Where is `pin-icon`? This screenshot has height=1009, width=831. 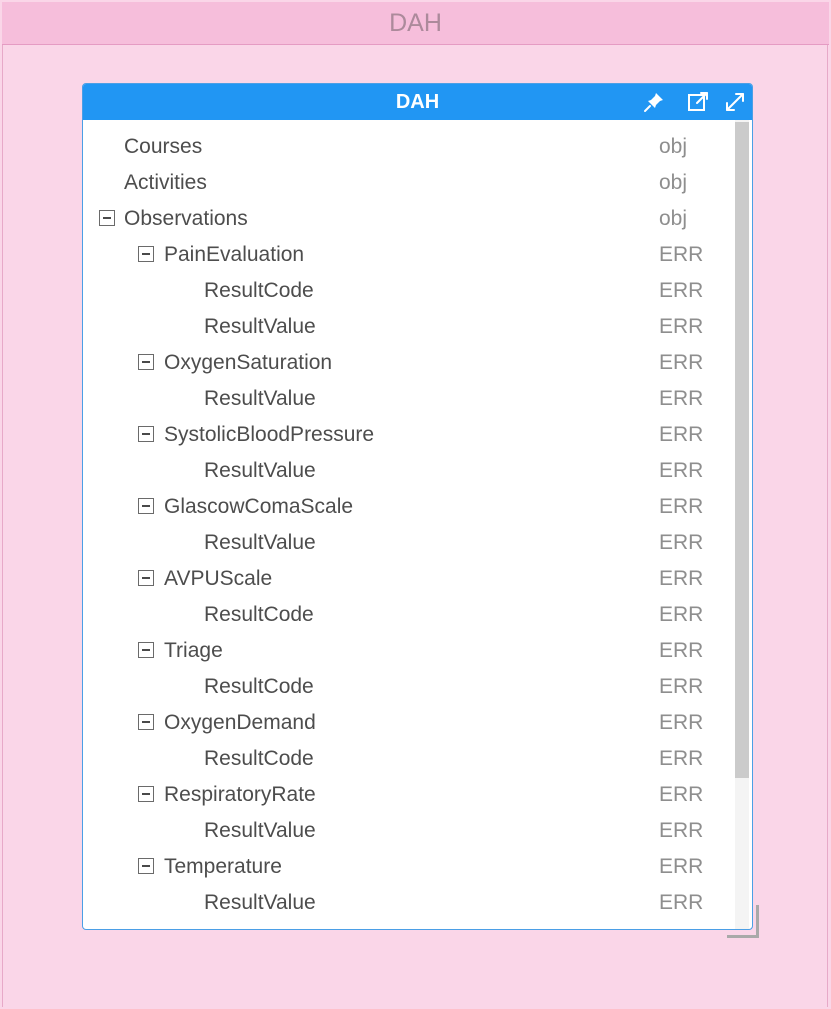
pin-icon is located at coordinates (654, 102).